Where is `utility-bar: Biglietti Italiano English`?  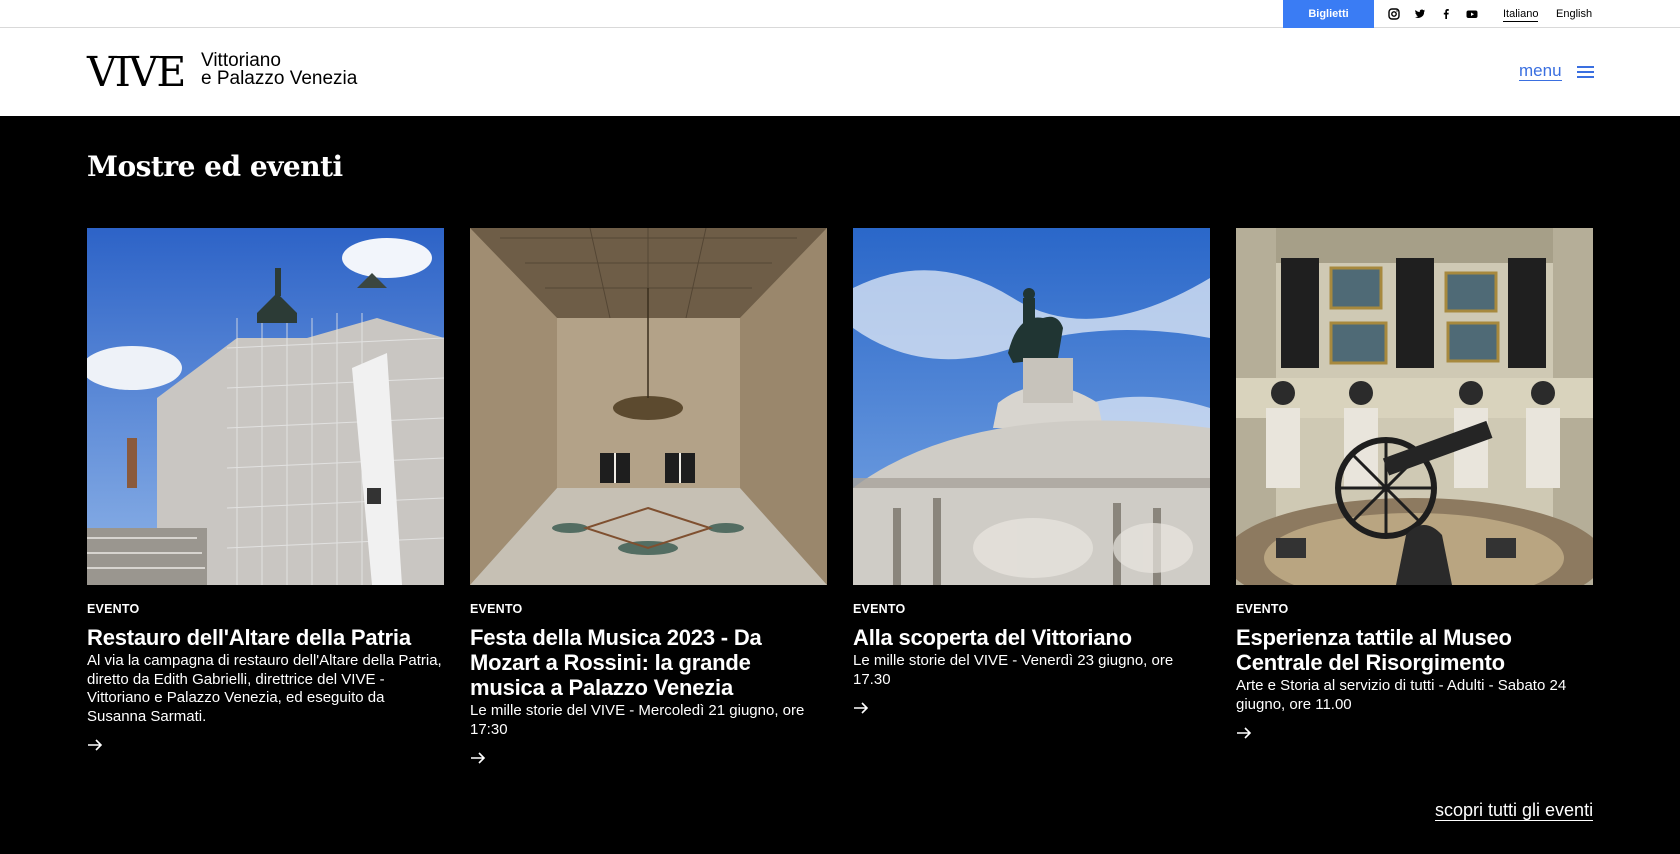 utility-bar: Biglietti Italiano English is located at coordinates (840, 14).